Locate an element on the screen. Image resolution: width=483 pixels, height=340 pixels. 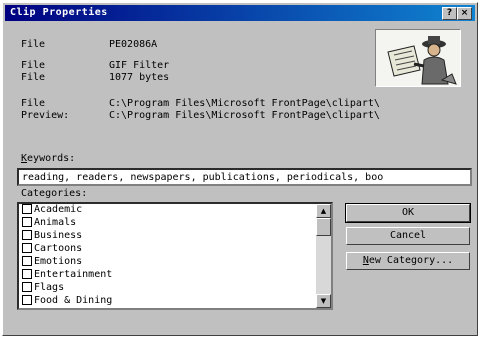
category-item-animals: Animals is located at coordinates (49, 222).